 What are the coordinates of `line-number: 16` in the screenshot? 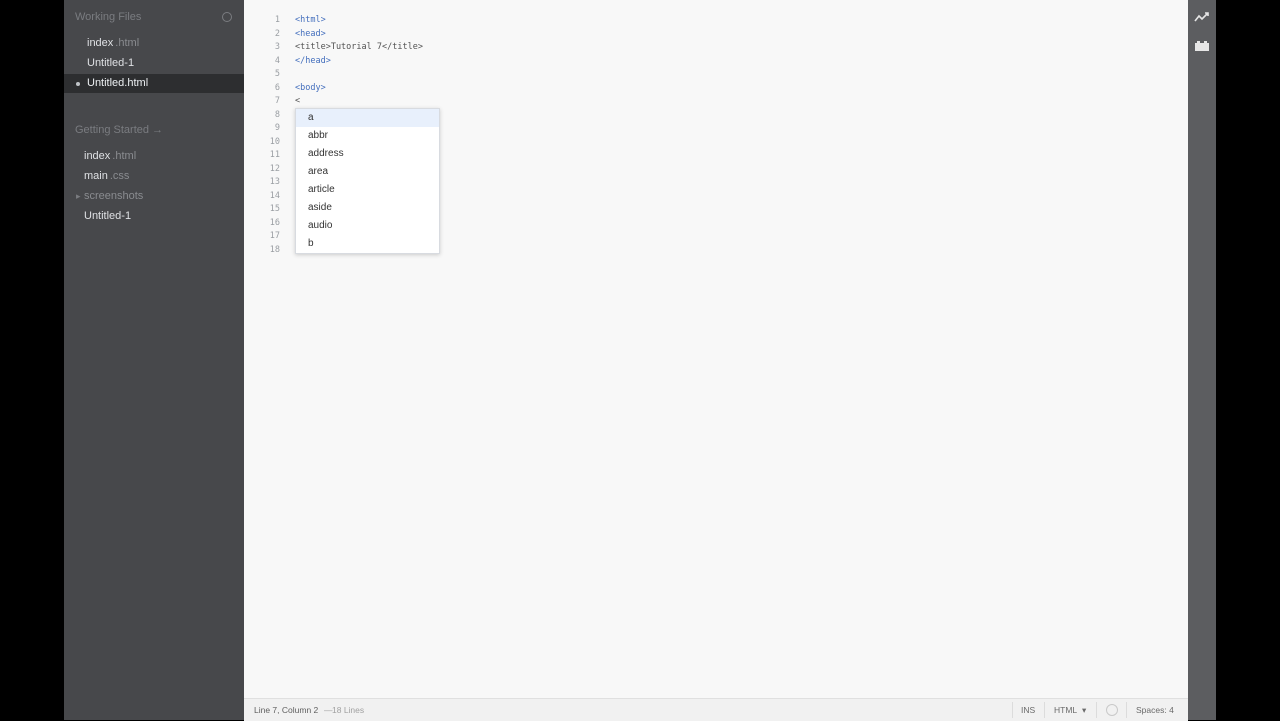 It's located at (274, 223).